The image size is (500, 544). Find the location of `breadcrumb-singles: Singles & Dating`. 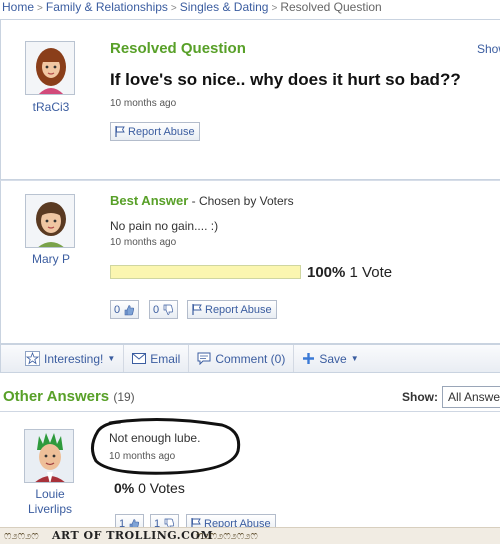

breadcrumb-singles: Singles & Dating is located at coordinates (224, 7).